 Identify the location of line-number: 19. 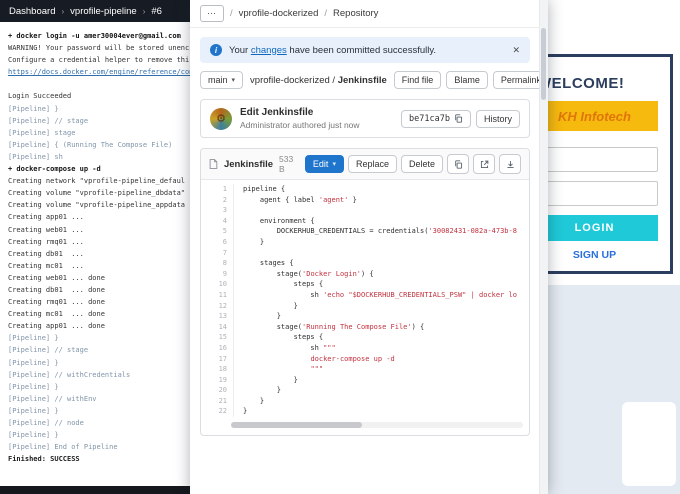
(214, 380).